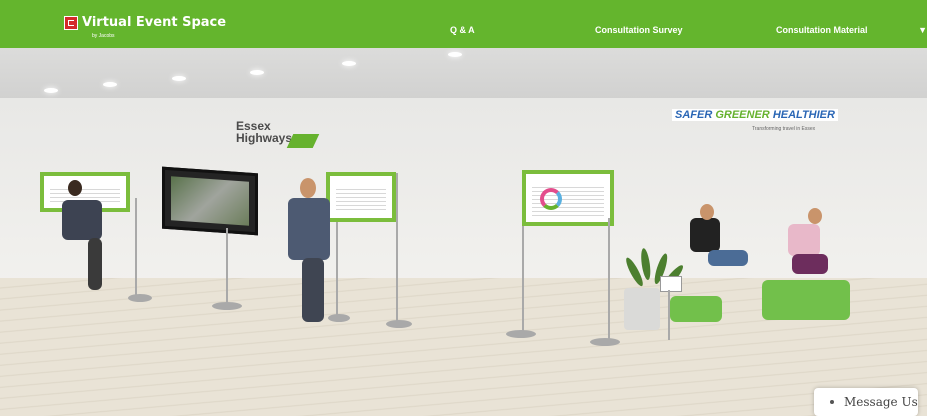  Describe the element at coordinates (922, 30) in the screenshot. I see `chevron-down-icon: ▼` at that location.